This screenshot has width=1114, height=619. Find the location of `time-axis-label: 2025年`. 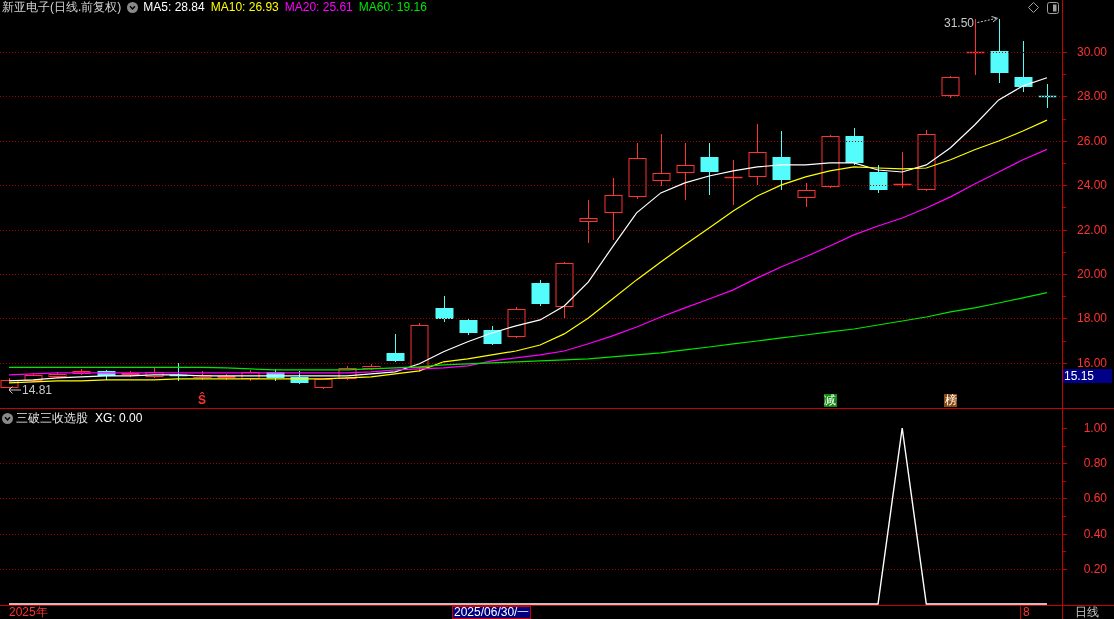

time-axis-label: 2025年 is located at coordinates (28, 612).